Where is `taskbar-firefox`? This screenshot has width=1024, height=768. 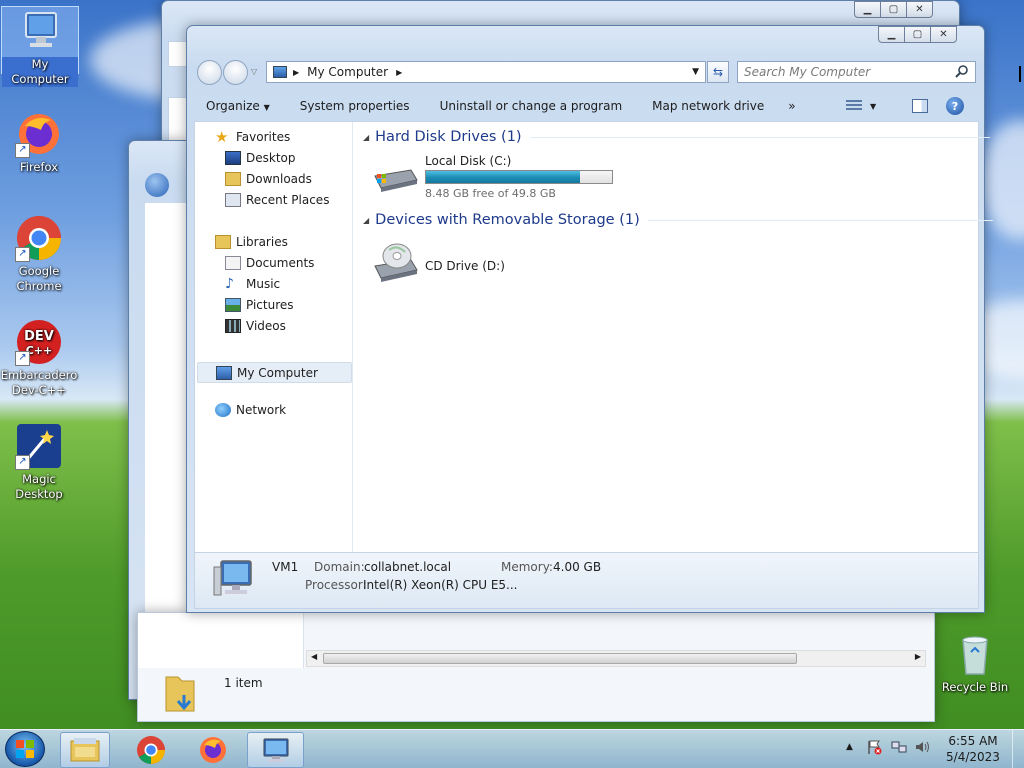
taskbar-firefox is located at coordinates (213, 750).